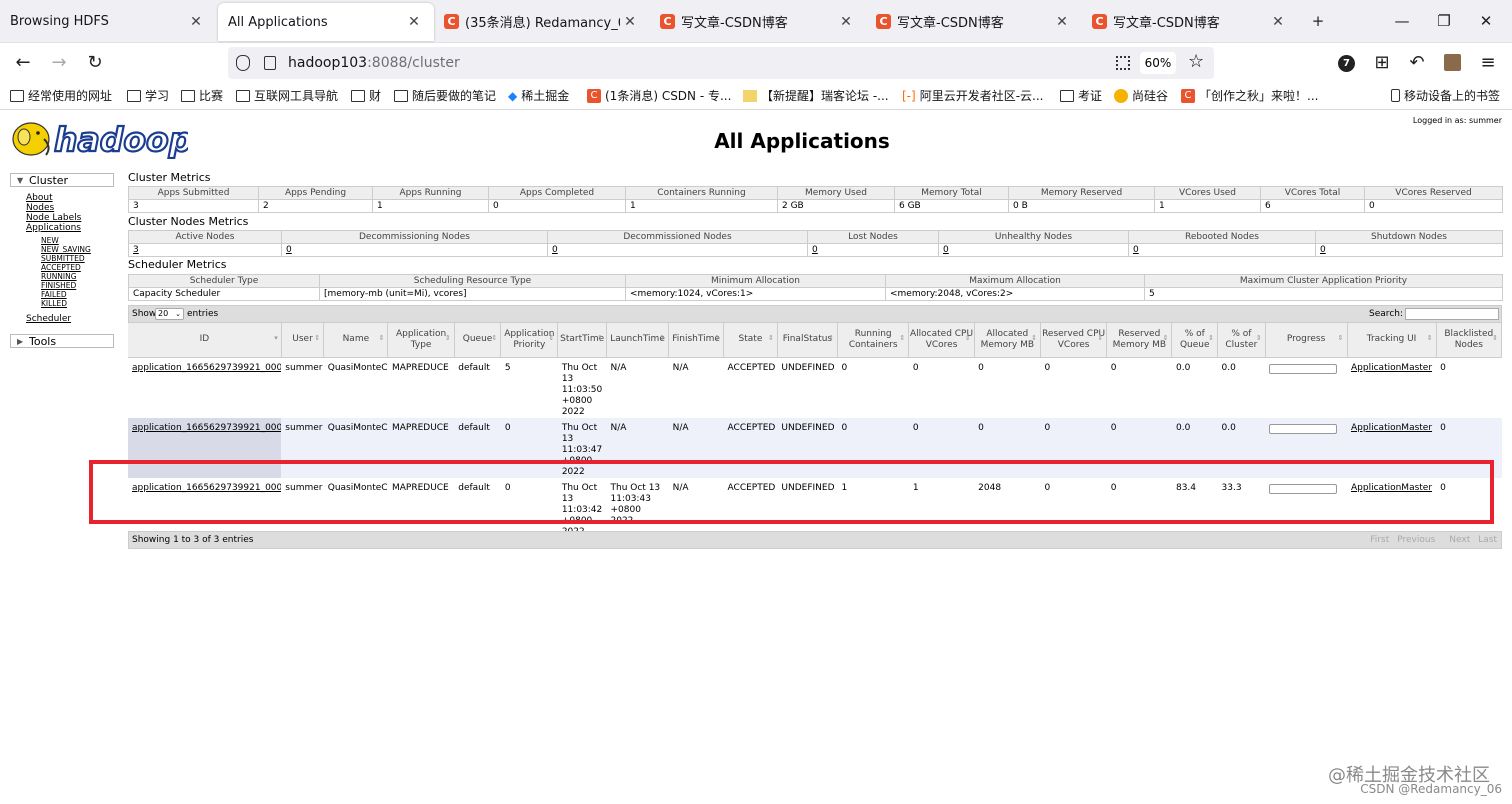 The image size is (1512, 804). Describe the element at coordinates (1382, 63) in the screenshot. I see `crop-icon: ⊞` at that location.